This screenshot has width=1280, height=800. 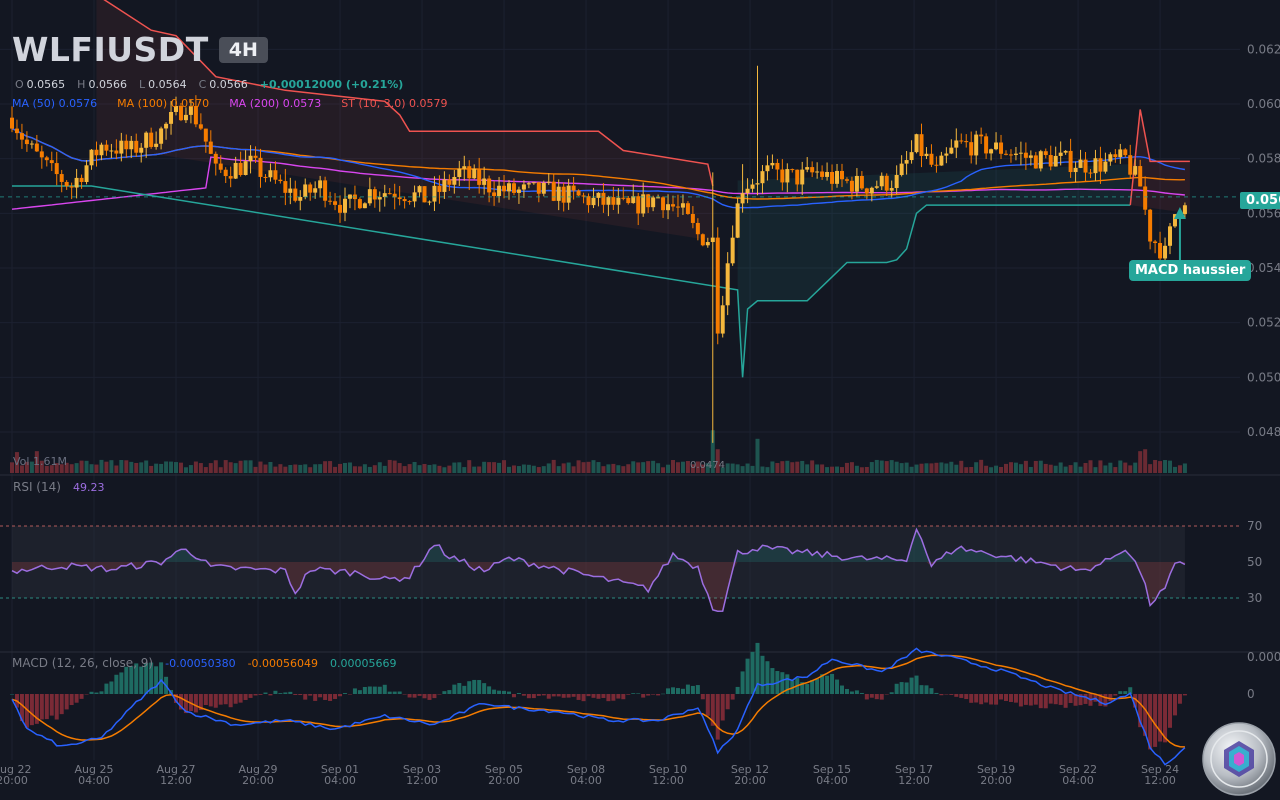 What do you see at coordinates (54, 103) in the screenshot?
I see `ma50-legend: MA (50) 0.0576` at bounding box center [54, 103].